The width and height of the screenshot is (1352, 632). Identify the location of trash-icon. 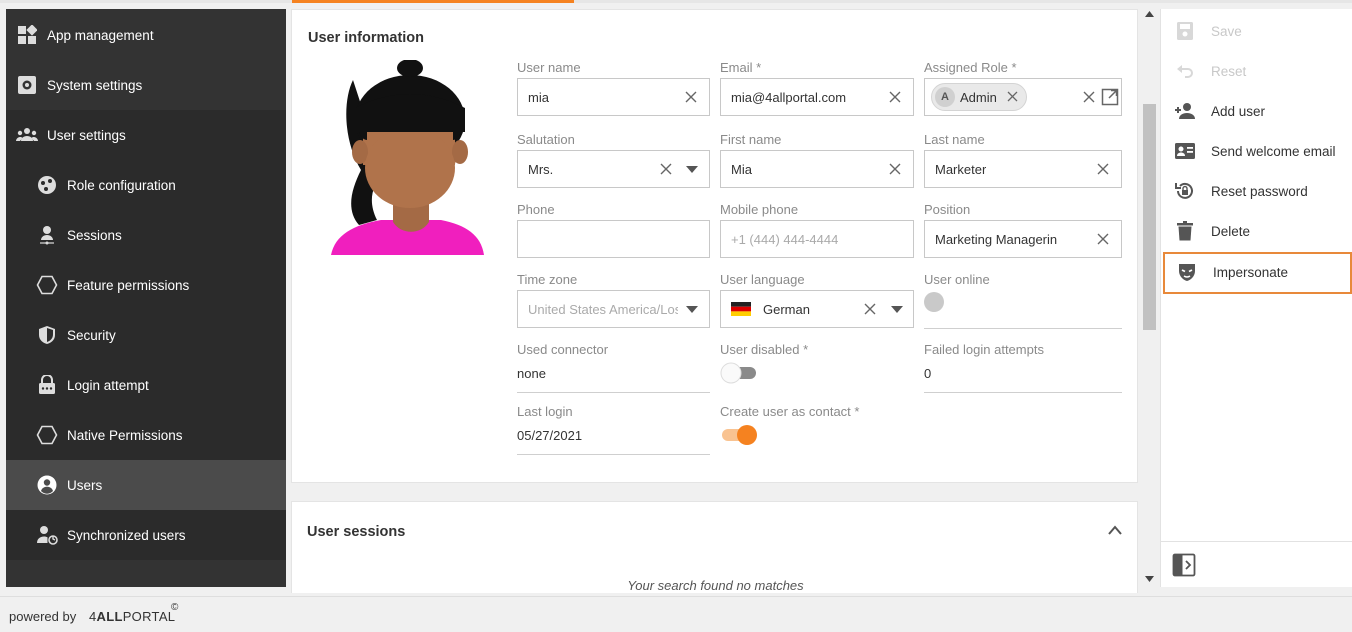
(1185, 231).